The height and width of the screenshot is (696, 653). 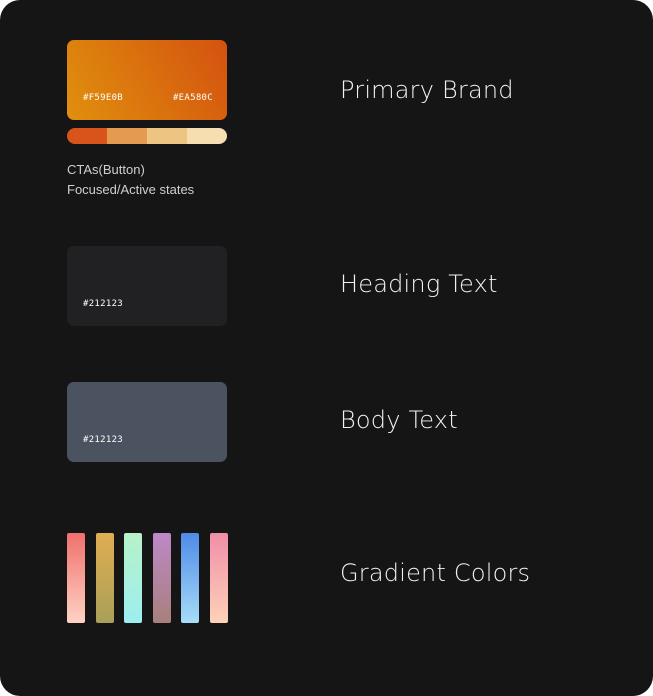 I want to click on primary-usage-line-1: CTAs(Button), so click(x=106, y=169).